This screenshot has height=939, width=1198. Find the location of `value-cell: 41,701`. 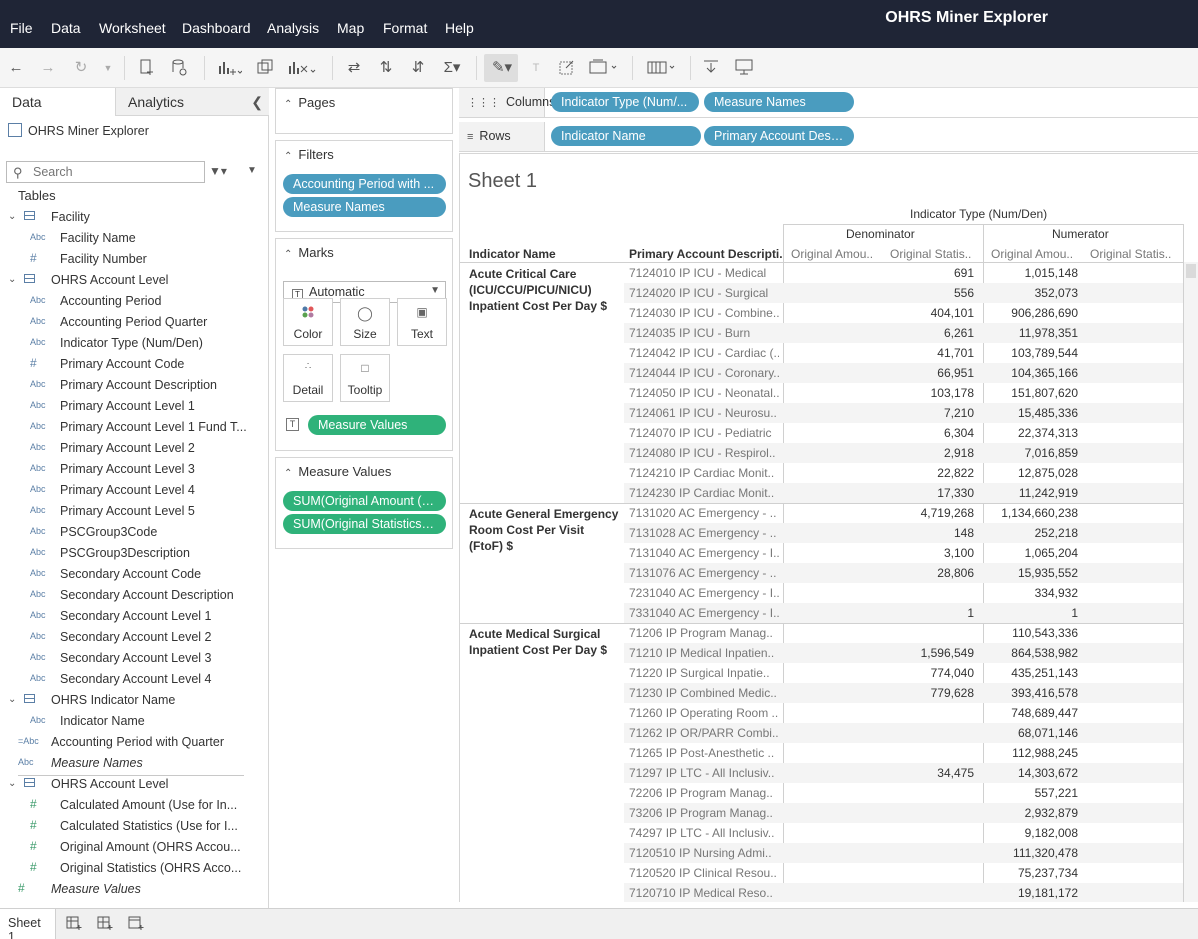

value-cell: 41,701 is located at coordinates (928, 353).